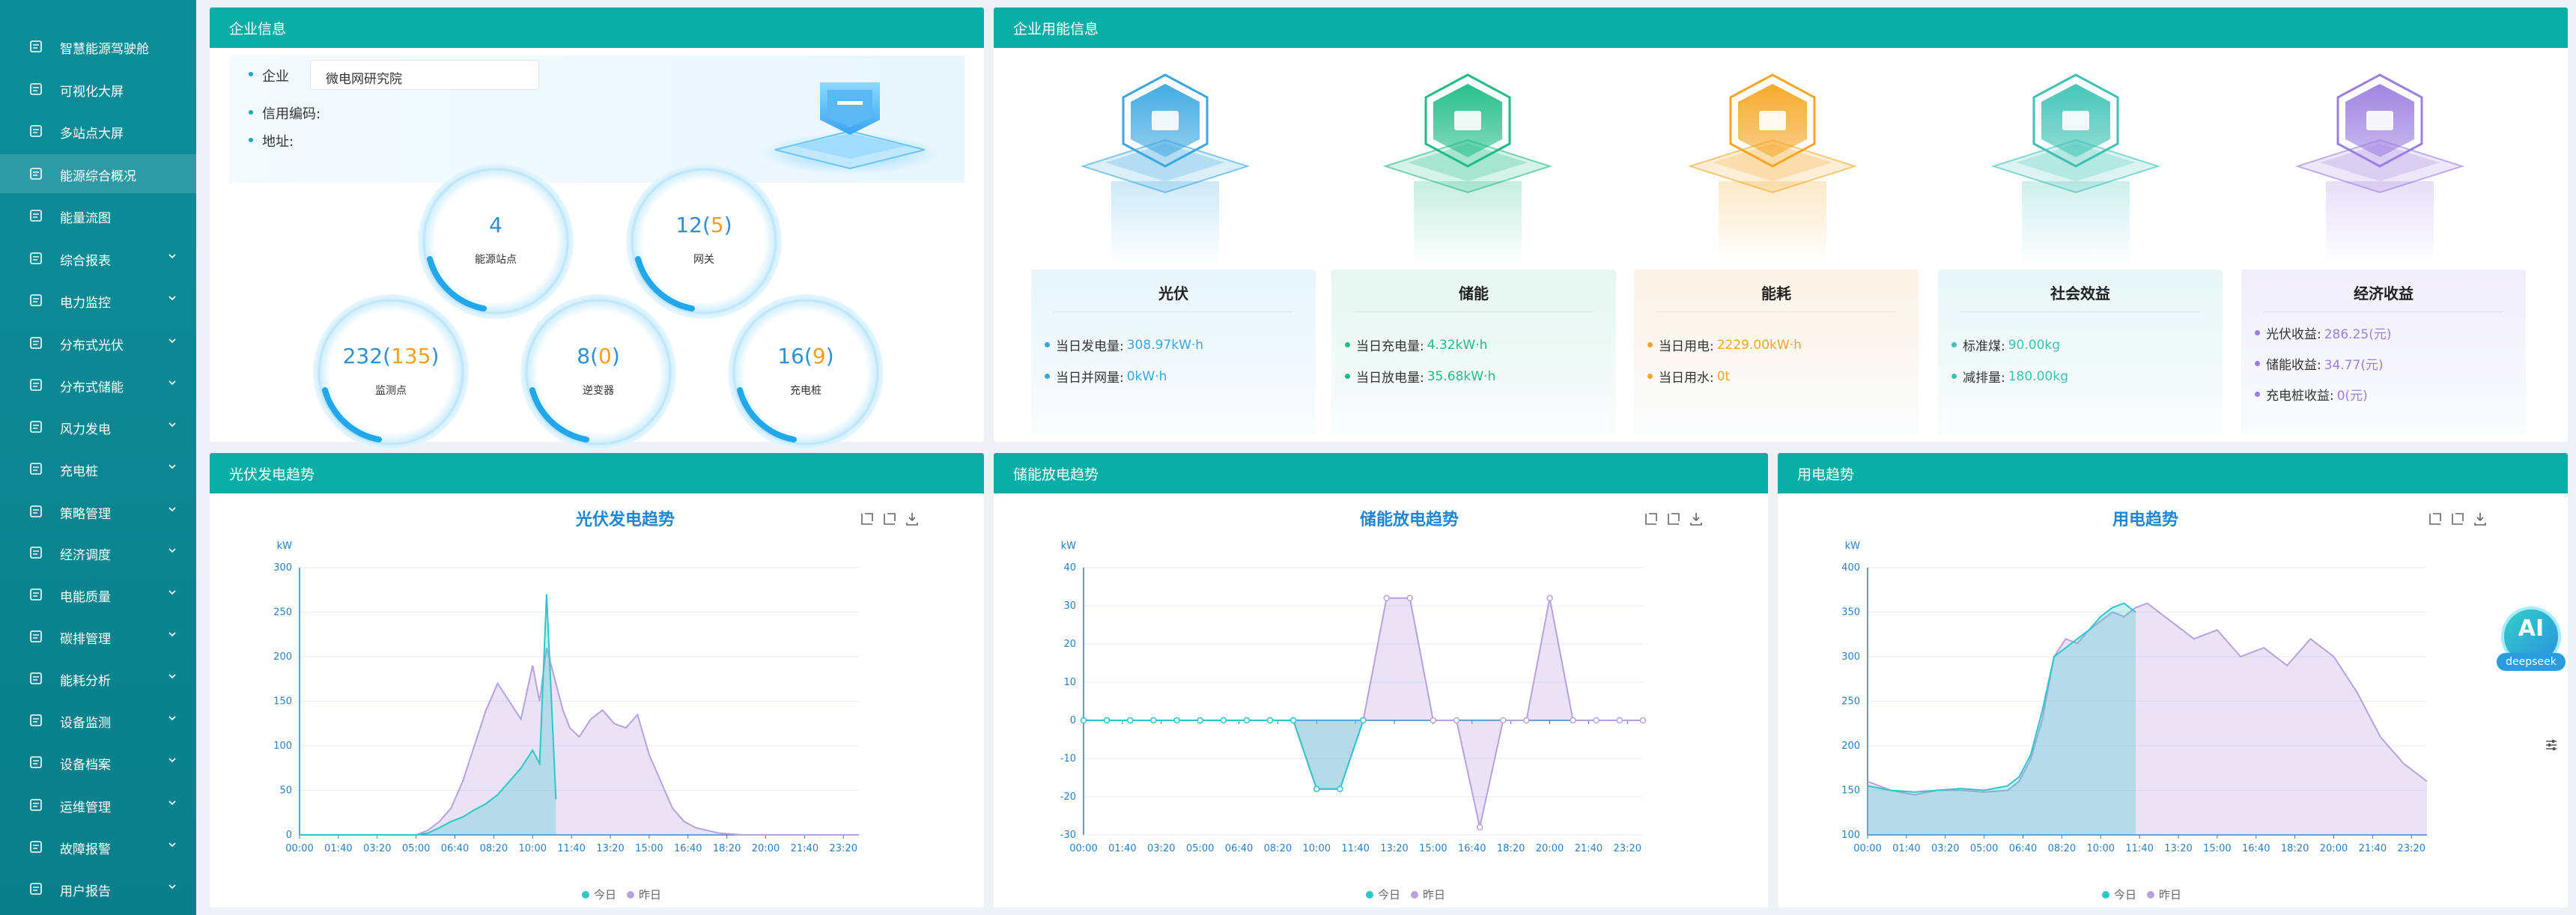 The height and width of the screenshot is (915, 2576). Describe the element at coordinates (2034, 345) in the screenshot. I see `energy-row-value: 90.00kg` at that location.